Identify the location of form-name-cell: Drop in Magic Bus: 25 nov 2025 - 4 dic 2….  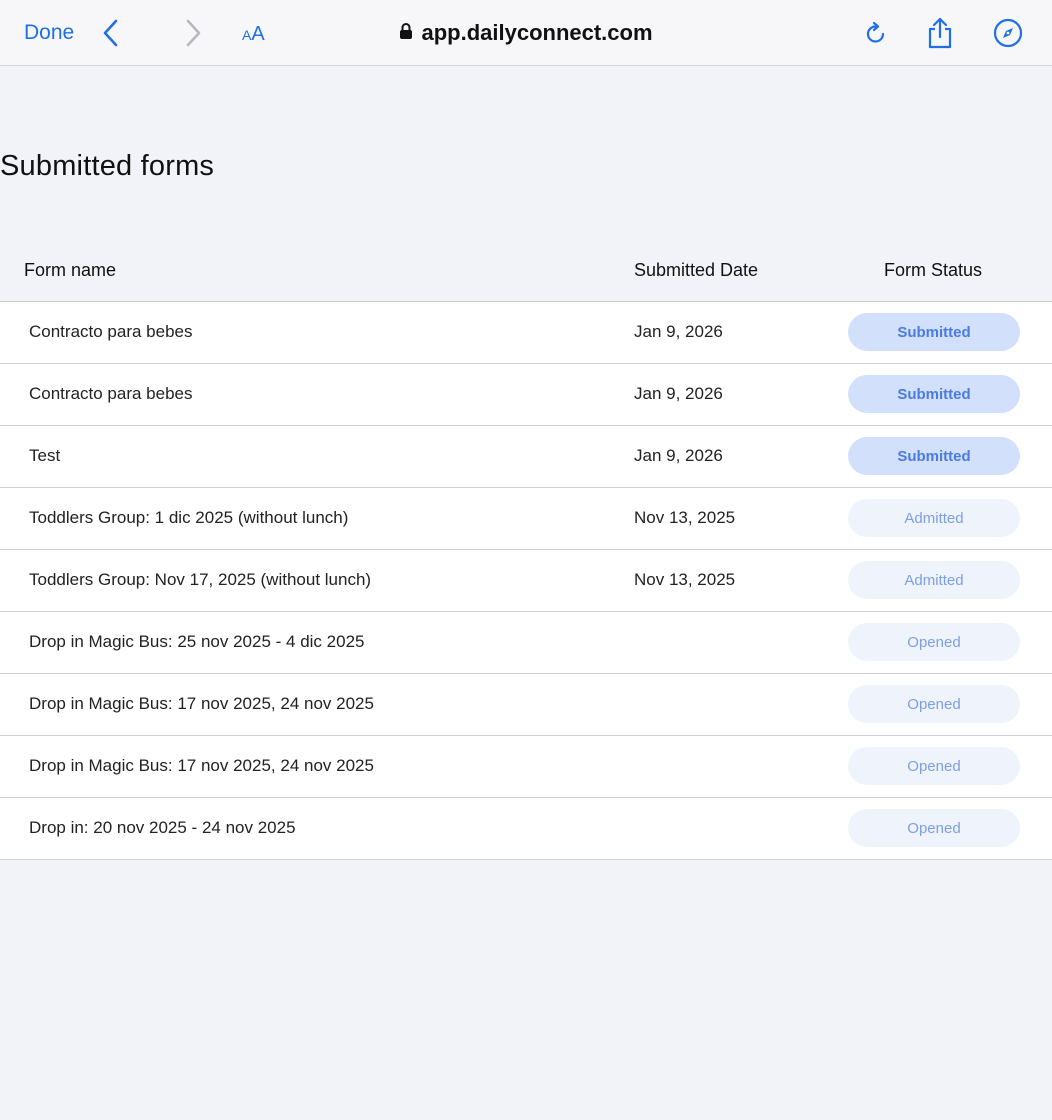
(197, 641).